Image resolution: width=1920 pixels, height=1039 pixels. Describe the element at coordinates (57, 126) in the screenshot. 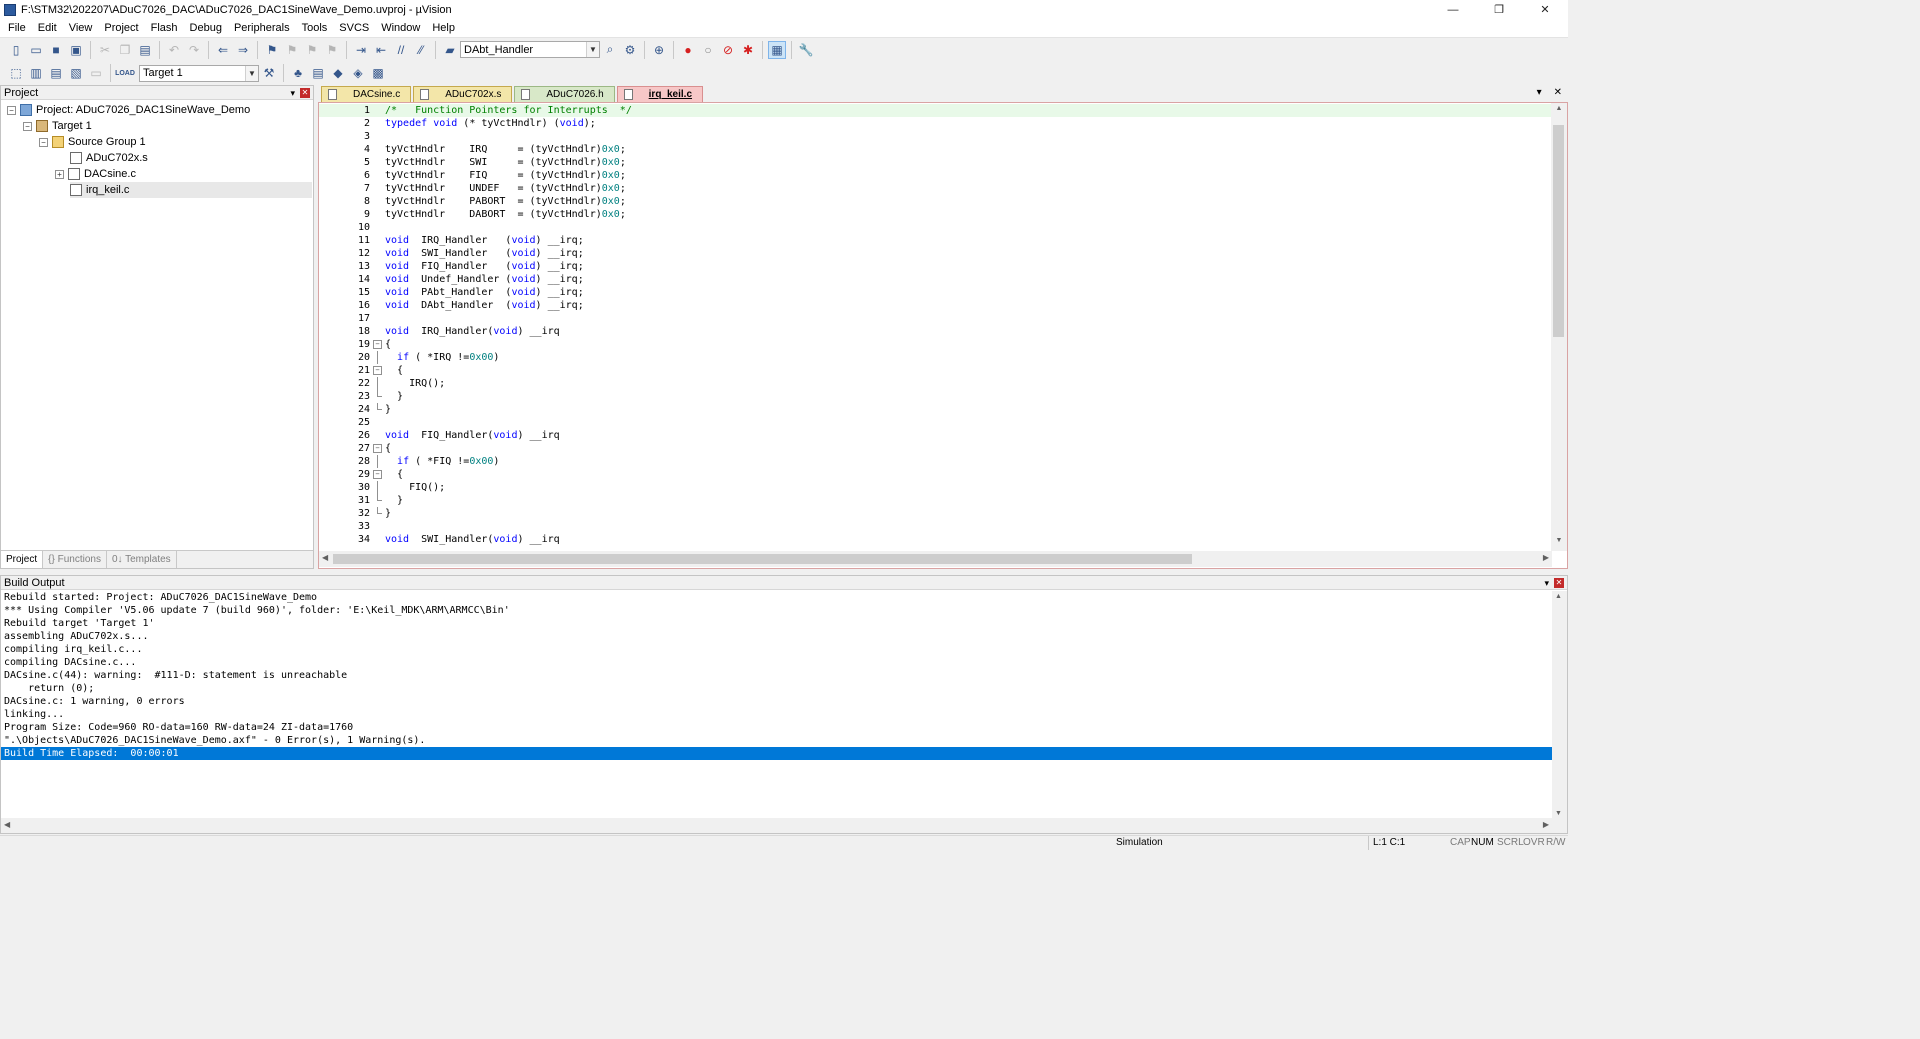

I see `tree-node-target: − Target 1` at that location.